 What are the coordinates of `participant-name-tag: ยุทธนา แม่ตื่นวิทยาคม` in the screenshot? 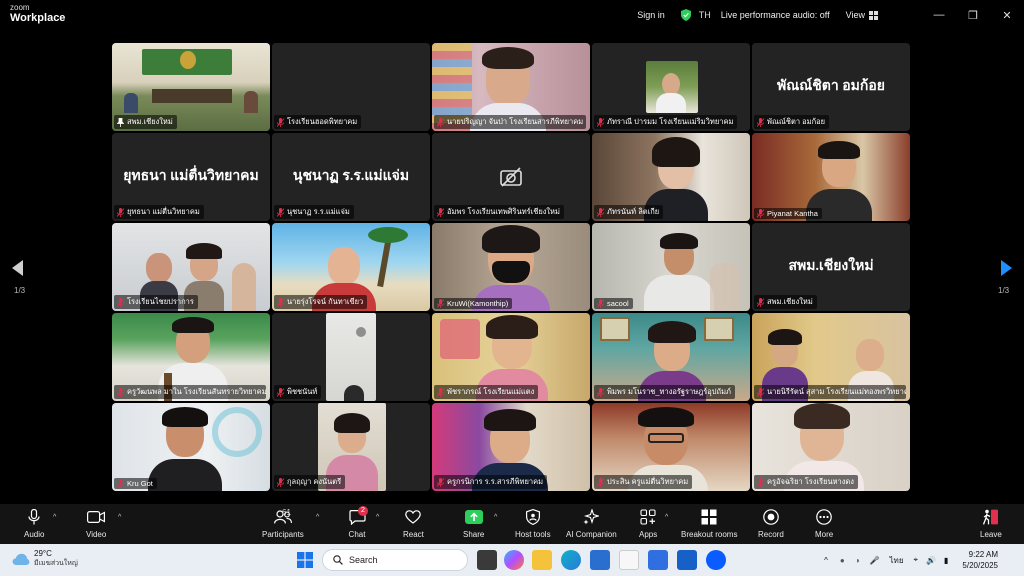 It's located at (159, 212).